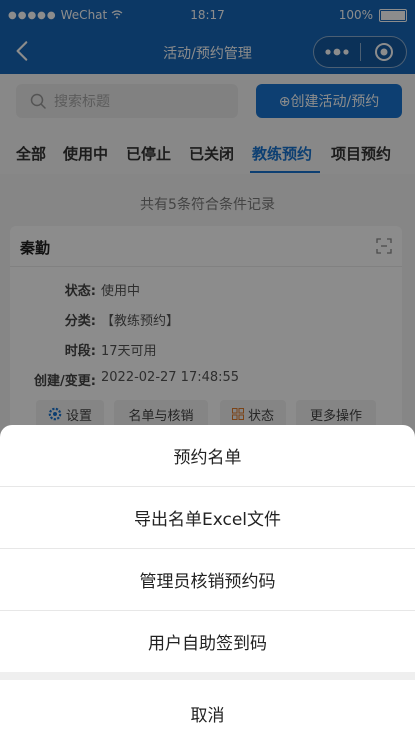 This screenshot has width=415, height=746. I want to click on sheet-divider, so click(207, 676).